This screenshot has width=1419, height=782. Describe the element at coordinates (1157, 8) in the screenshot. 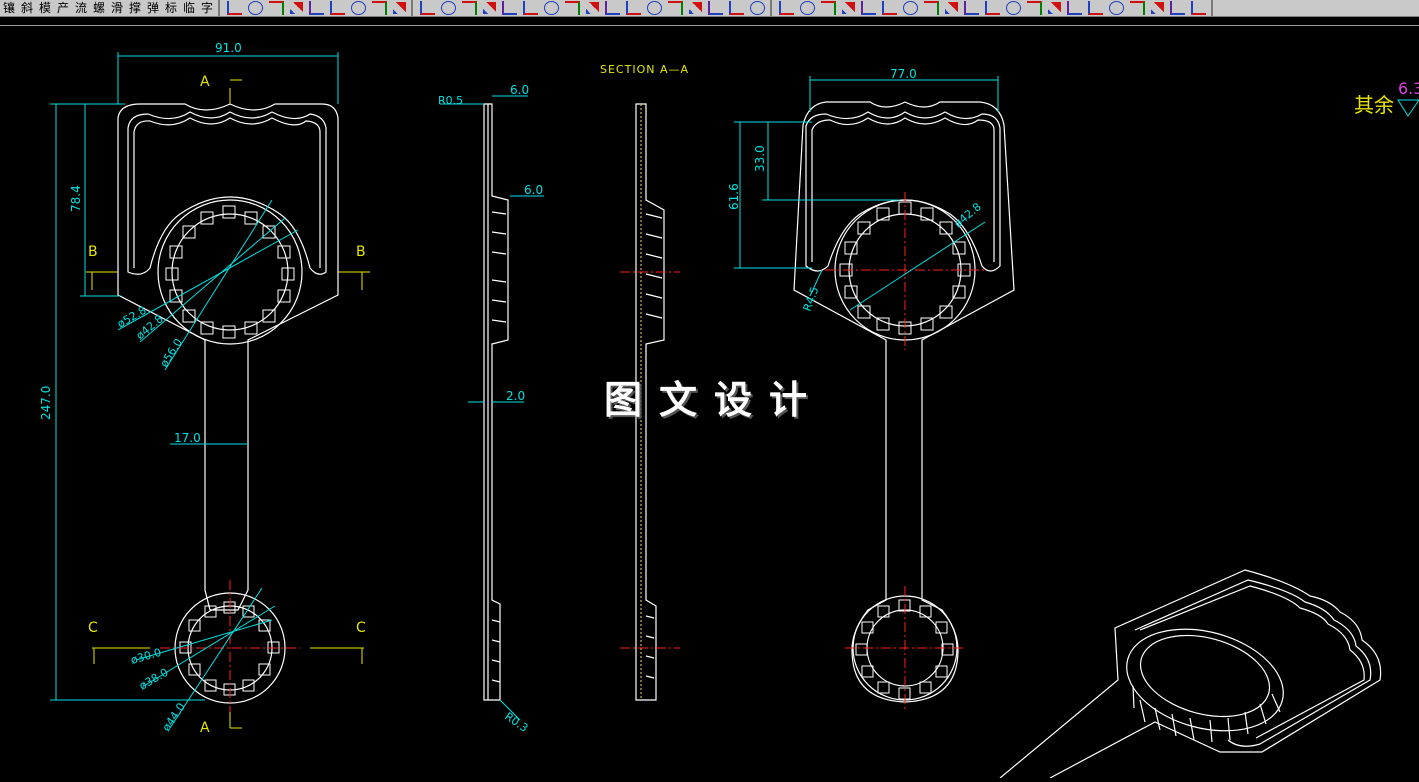

I see `ticks-icon` at that location.